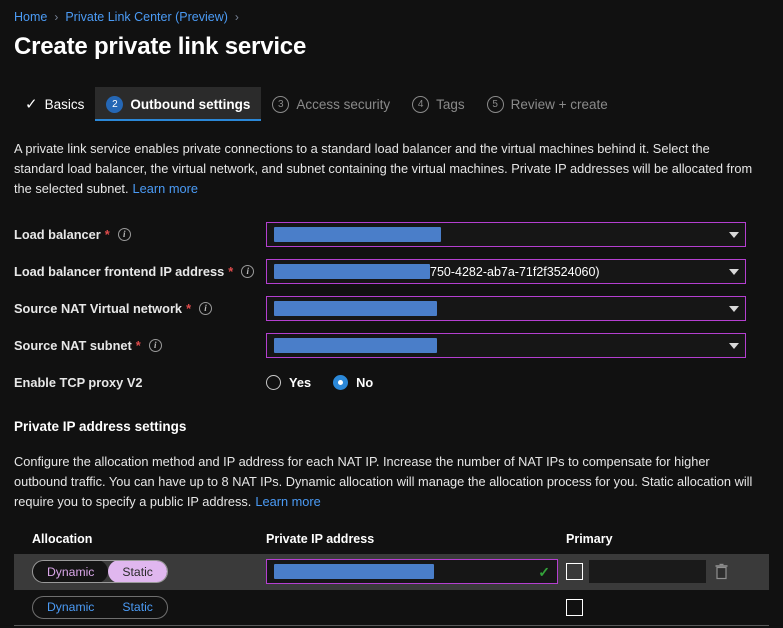 Image resolution: width=783 pixels, height=628 pixels. I want to click on tcp-proxy-option-no: No, so click(353, 383).